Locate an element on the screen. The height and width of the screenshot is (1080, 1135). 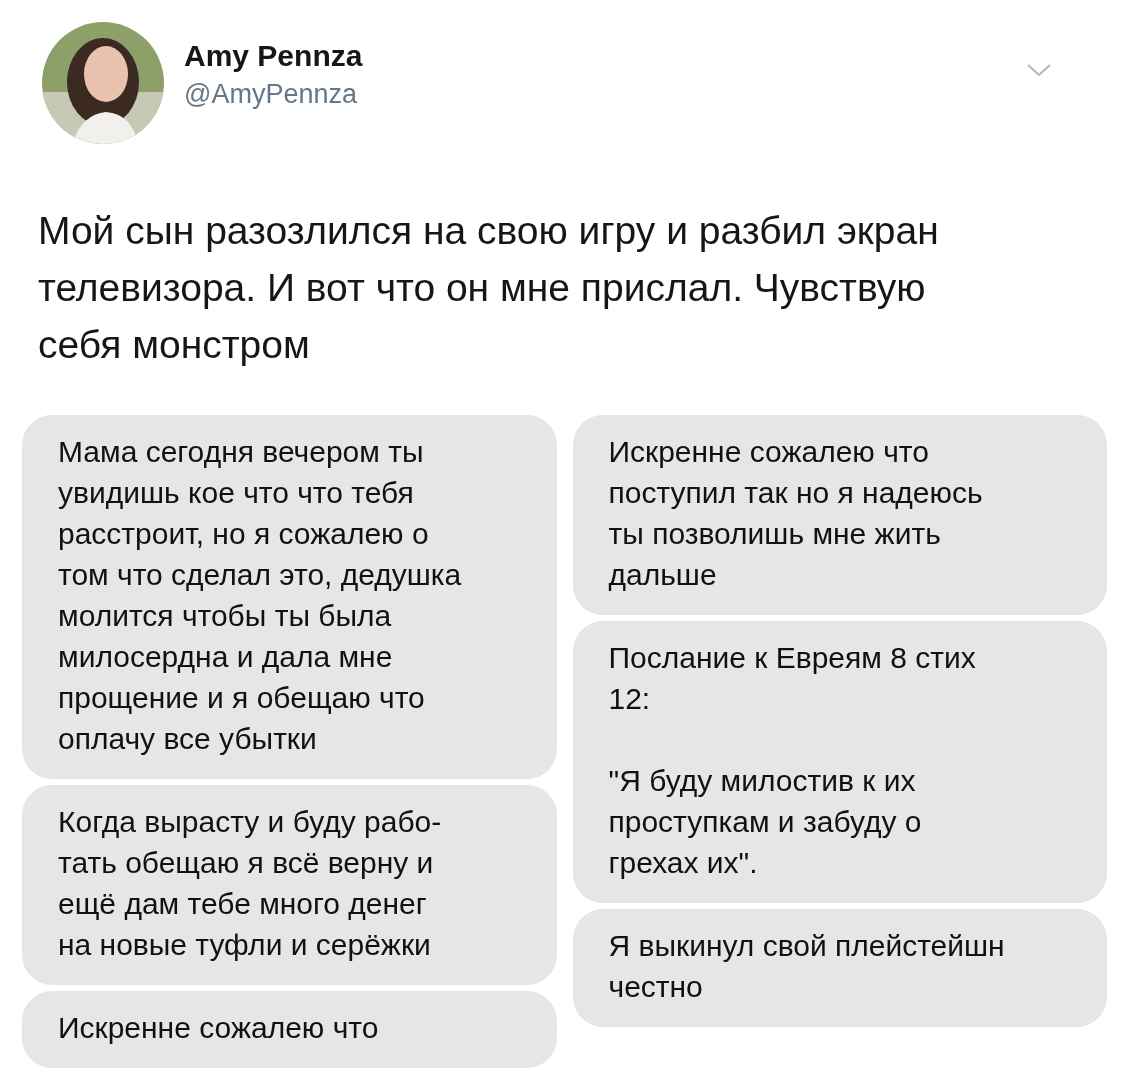
chevron-down-icon is located at coordinates (1039, 70).